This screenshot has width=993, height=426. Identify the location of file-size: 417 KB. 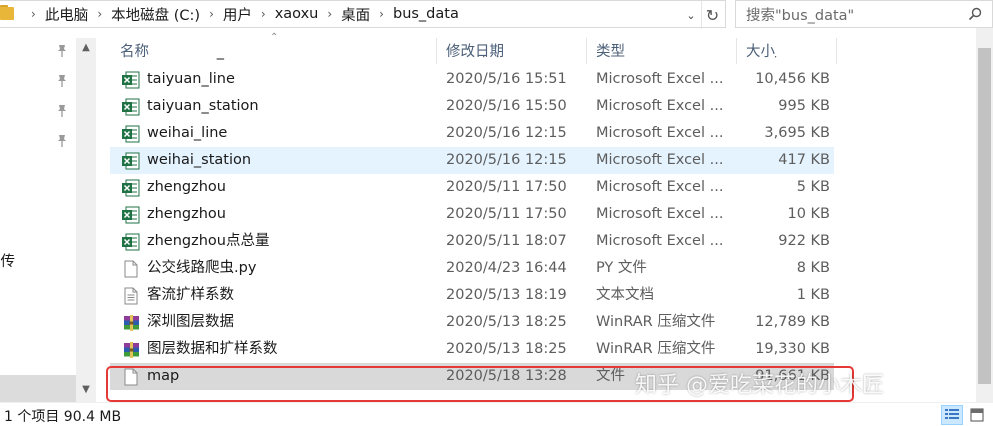
(804, 160).